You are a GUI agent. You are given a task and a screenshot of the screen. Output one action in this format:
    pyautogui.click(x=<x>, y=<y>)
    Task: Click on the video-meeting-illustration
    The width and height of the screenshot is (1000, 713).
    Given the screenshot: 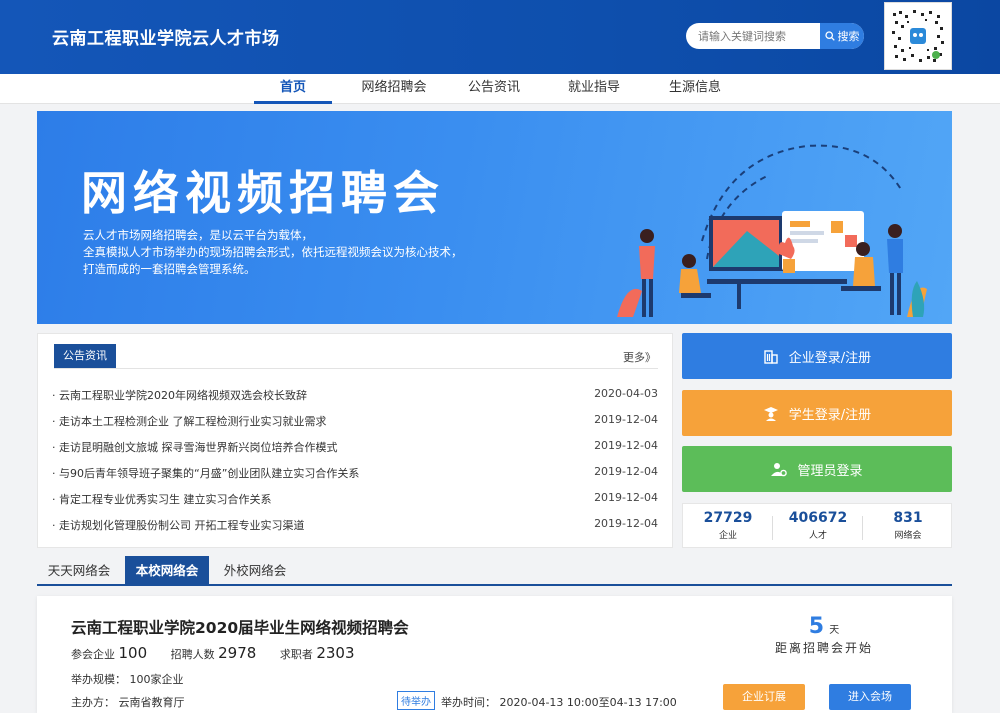 What is the action you would take?
    pyautogui.click(x=772, y=230)
    